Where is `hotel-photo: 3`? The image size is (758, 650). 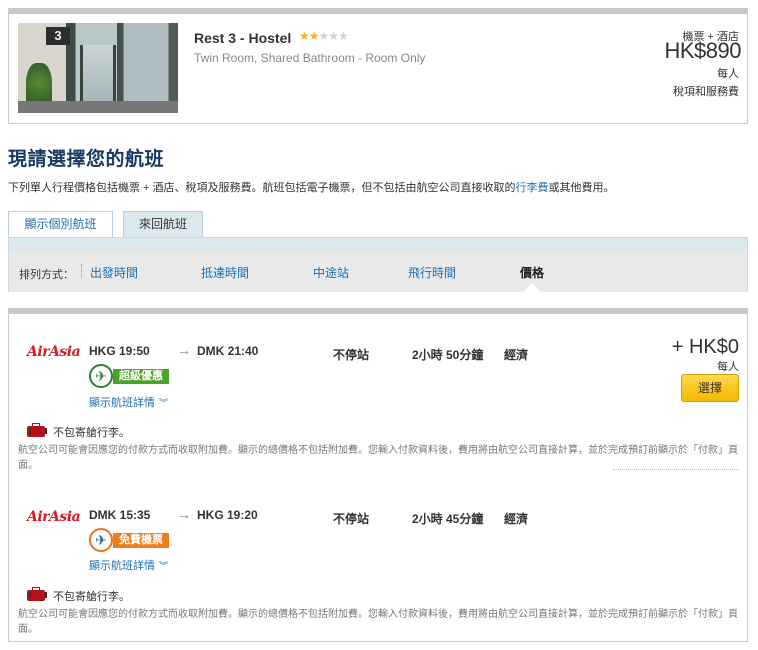 hotel-photo: 3 is located at coordinates (98, 68).